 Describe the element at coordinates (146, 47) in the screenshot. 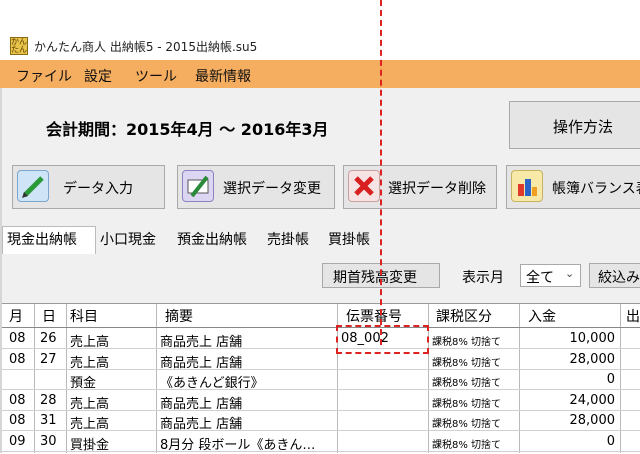

I see `window-title: かんたん商人 出納帳5 - 2015出納帳.su5` at that location.